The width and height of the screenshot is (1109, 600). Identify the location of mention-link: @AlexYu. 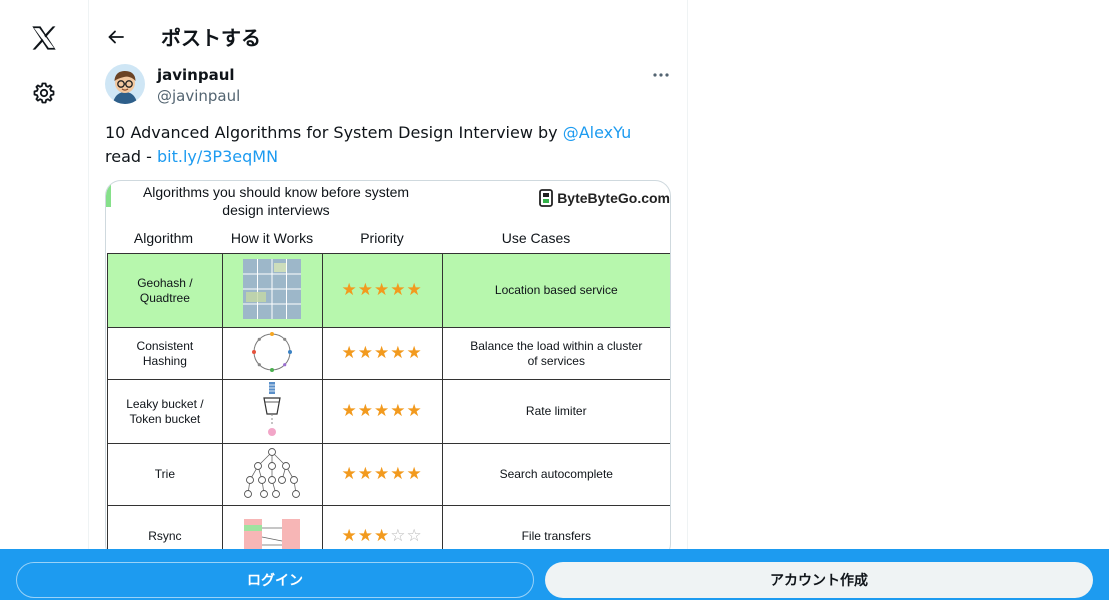
(597, 132).